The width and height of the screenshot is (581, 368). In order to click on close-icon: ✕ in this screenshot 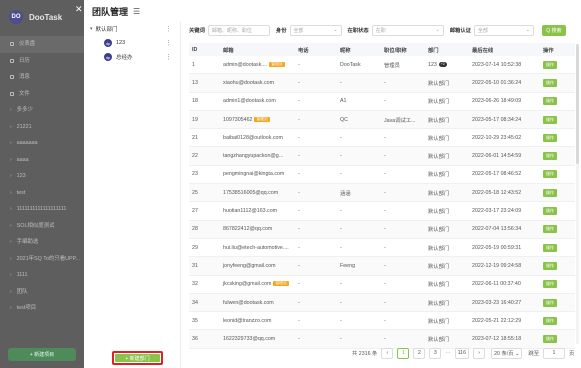, I will do `click(79, 9)`.